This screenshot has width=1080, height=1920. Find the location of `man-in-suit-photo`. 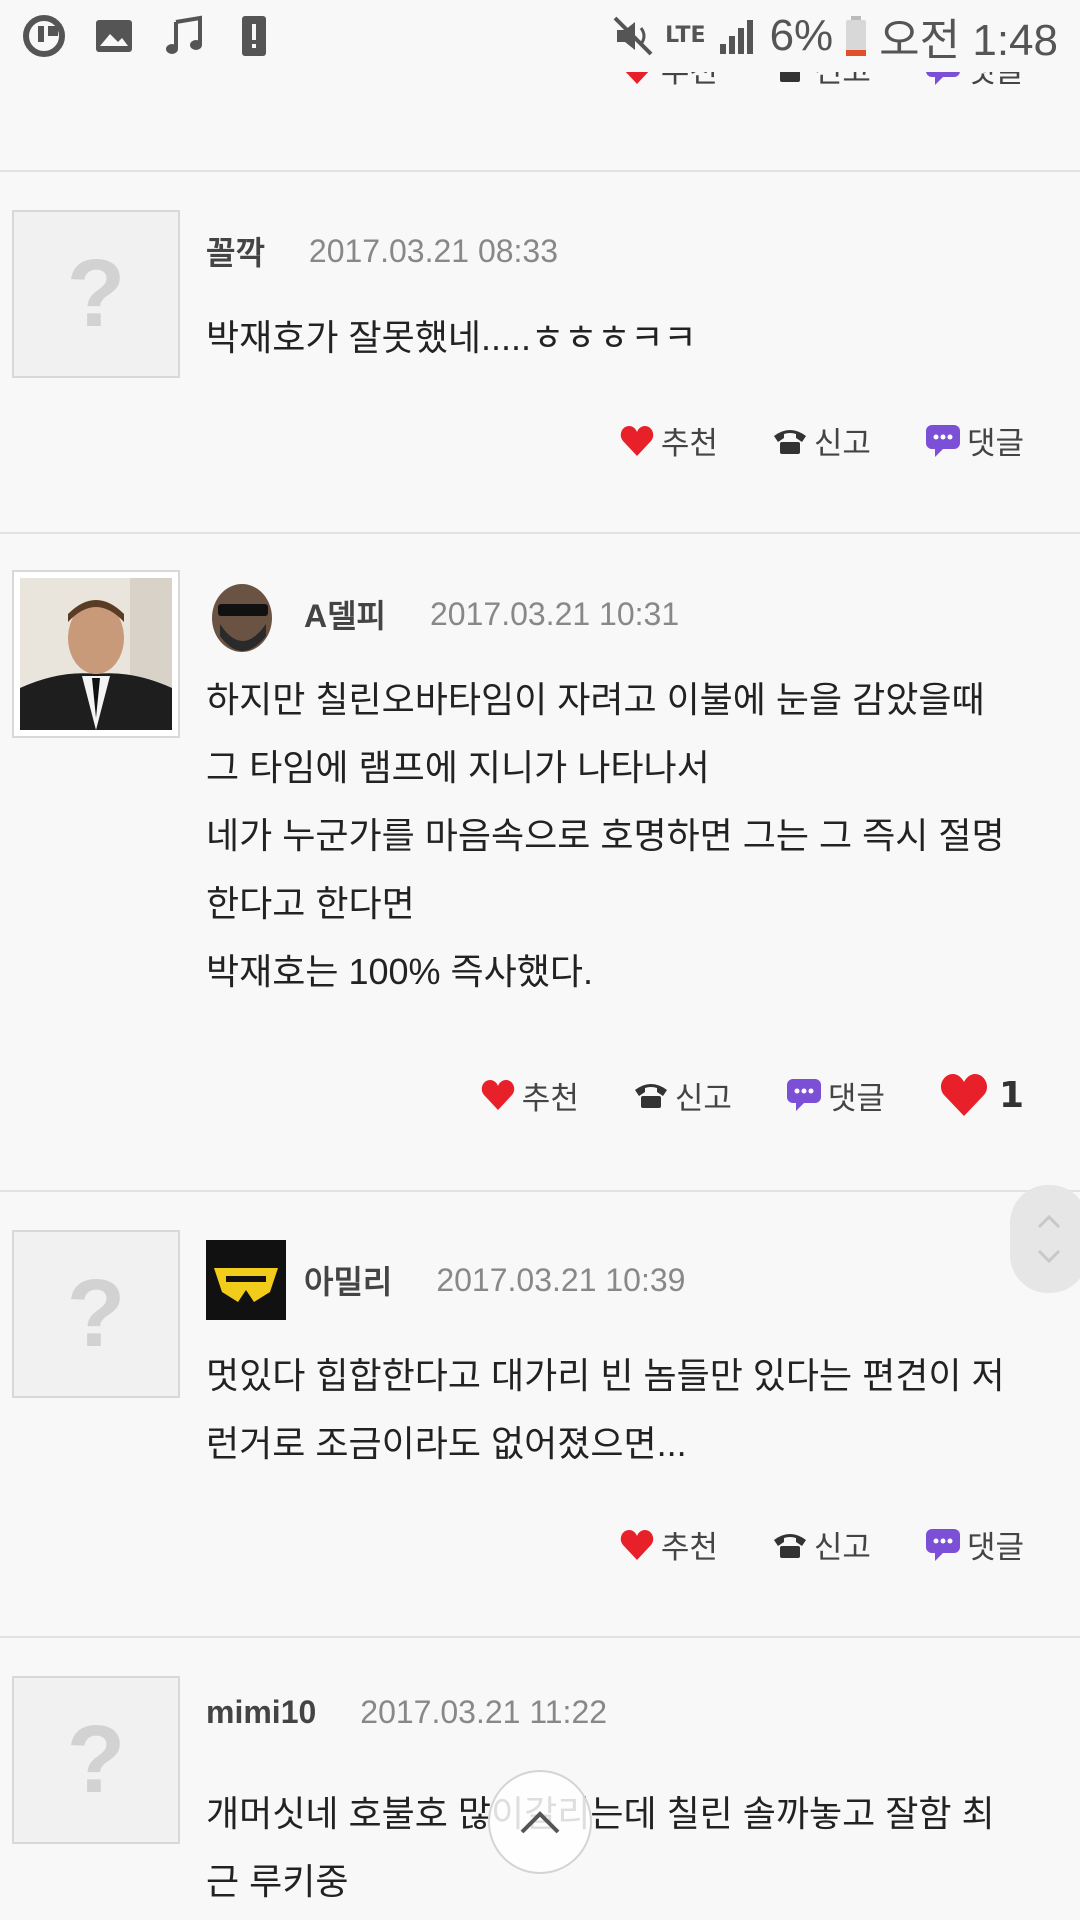

man-in-suit-photo is located at coordinates (96, 654).